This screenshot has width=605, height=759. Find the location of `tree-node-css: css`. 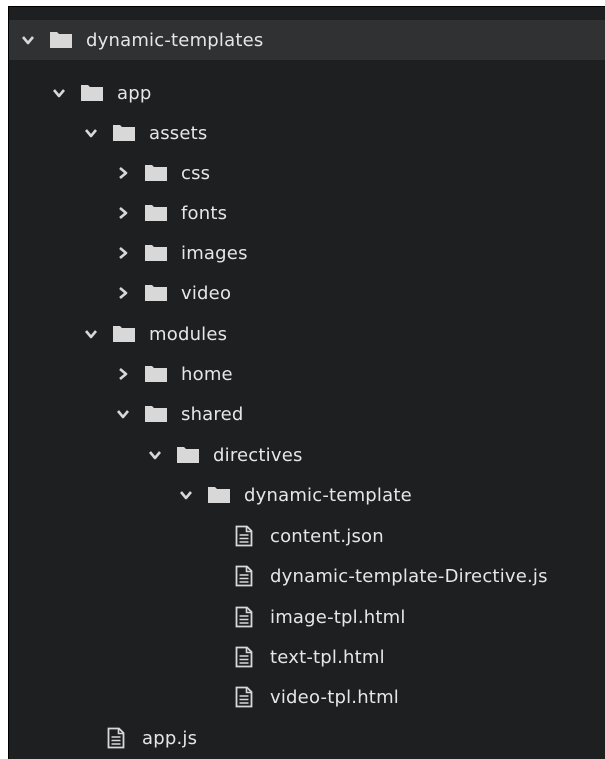

tree-node-css: css is located at coordinates (307, 173).